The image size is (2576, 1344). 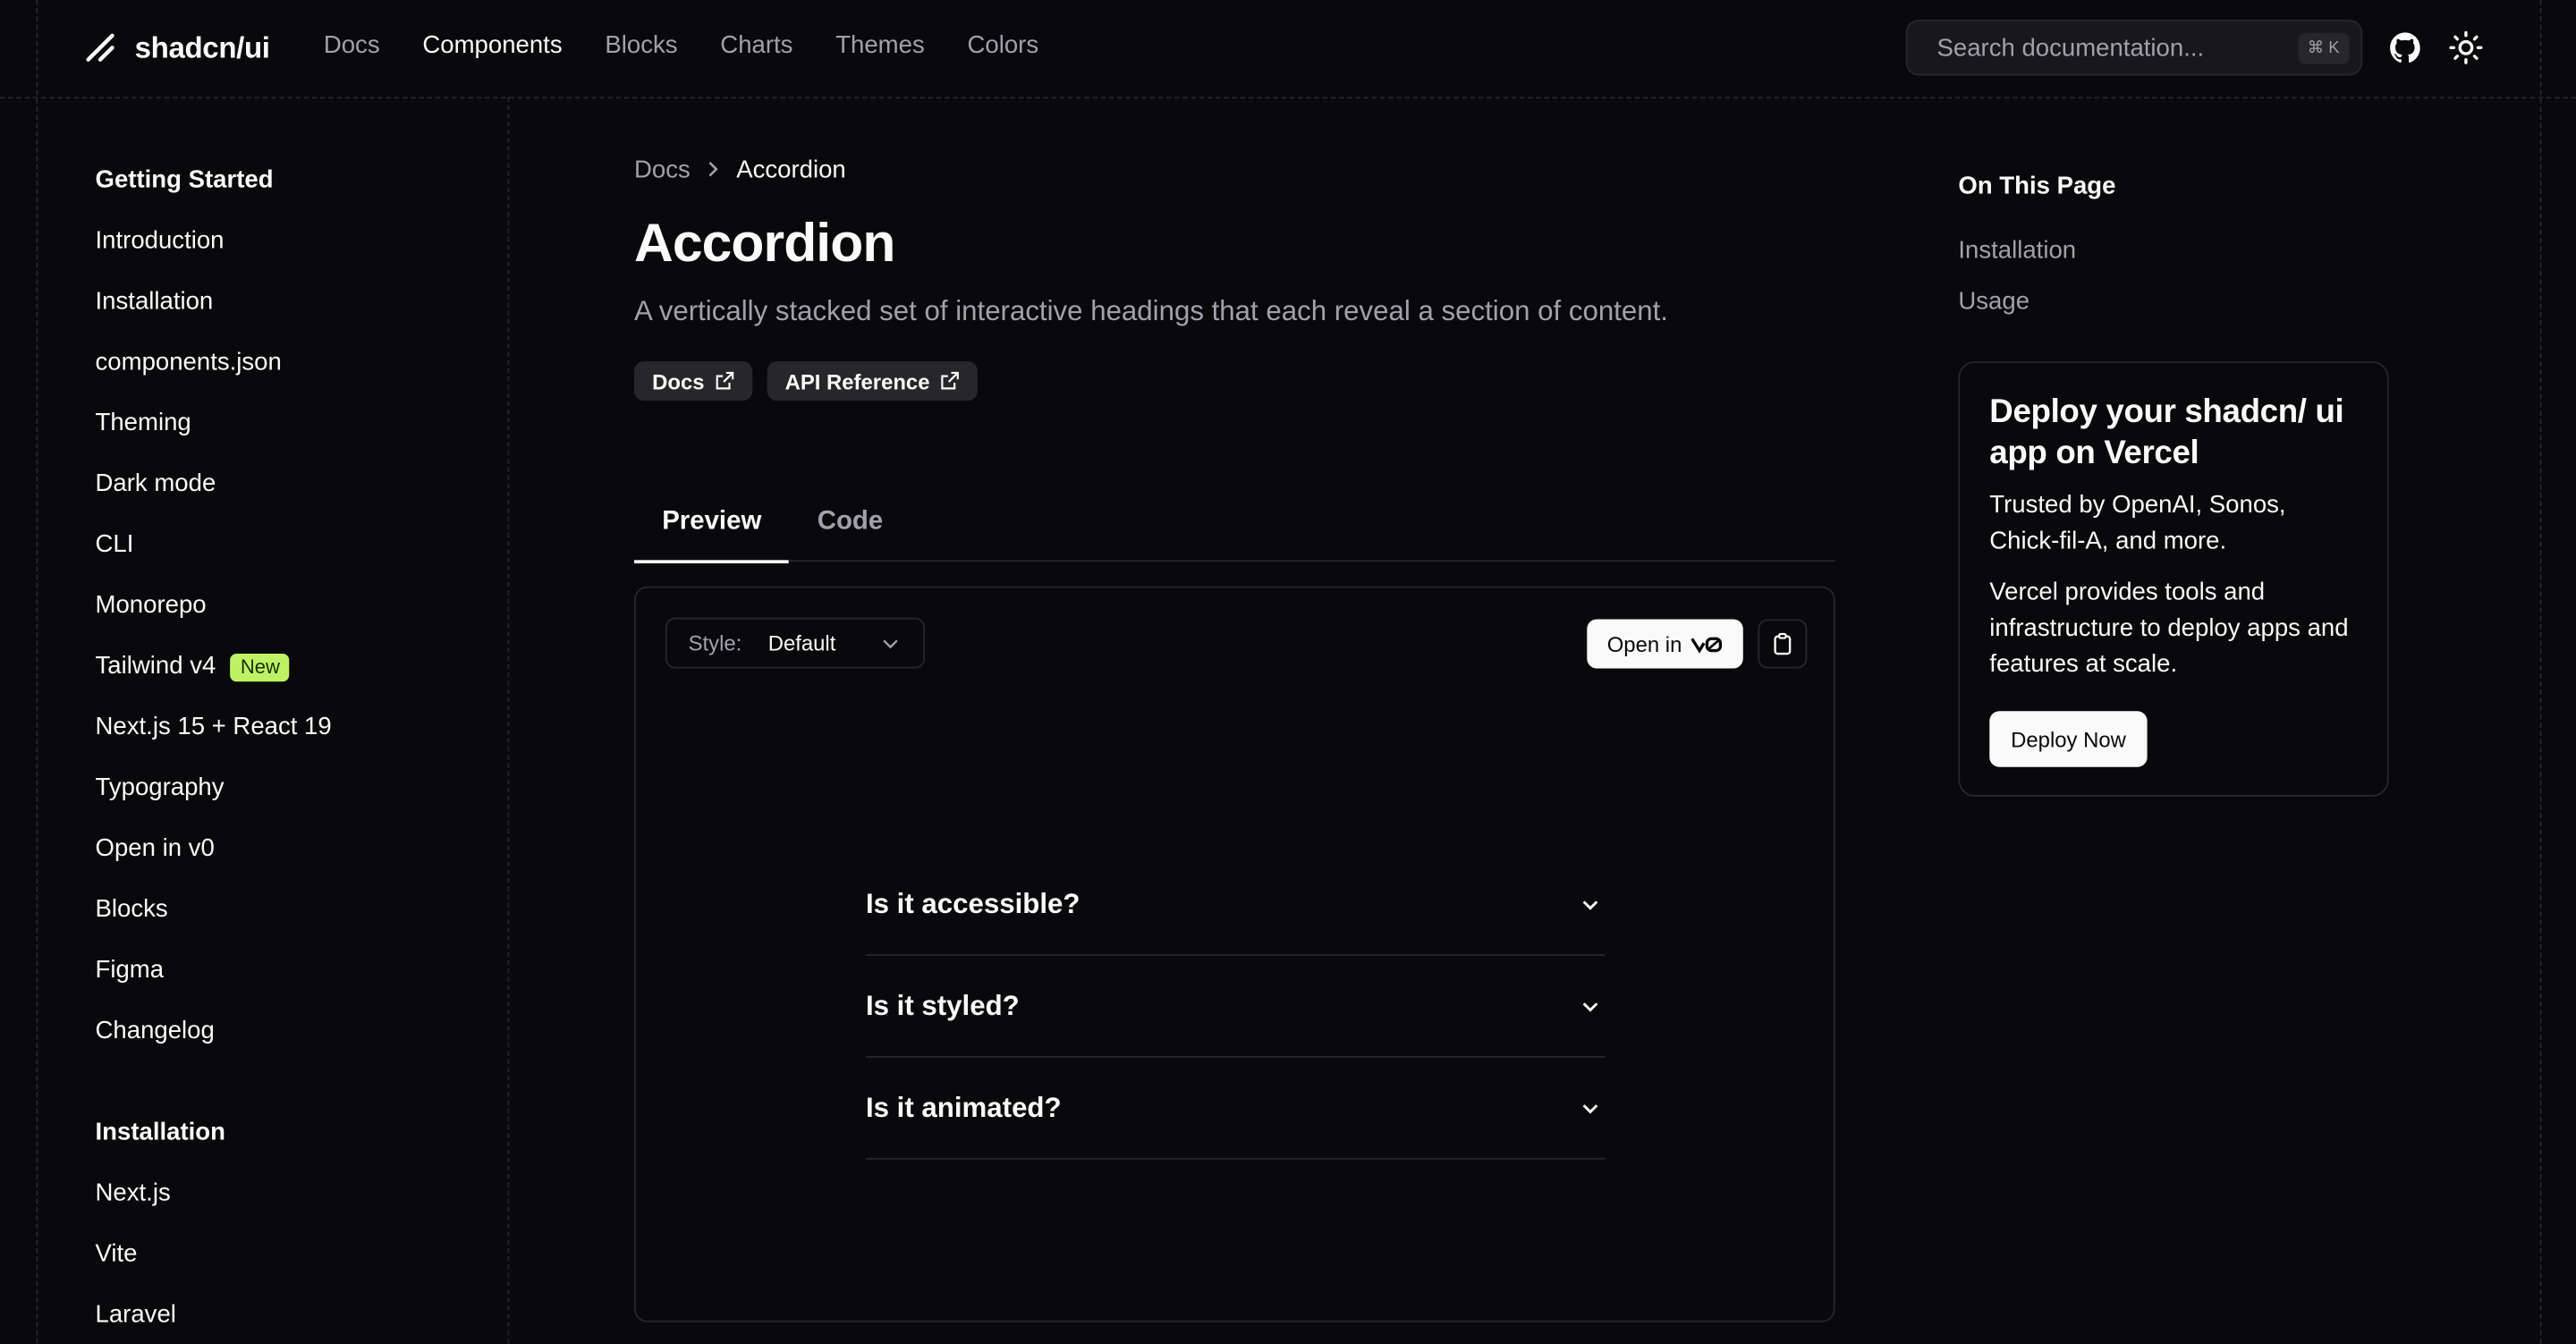 I want to click on sidebar-item-dark-mode: Dark mode, so click(x=293, y=484).